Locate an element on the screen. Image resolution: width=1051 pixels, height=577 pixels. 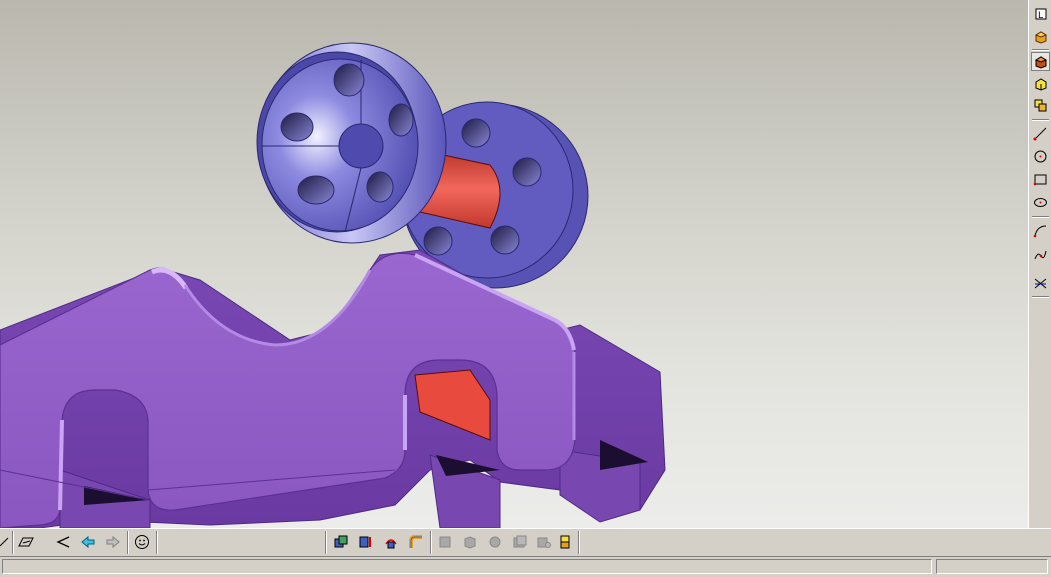
yellow-box-icon is located at coordinates (1040, 83).